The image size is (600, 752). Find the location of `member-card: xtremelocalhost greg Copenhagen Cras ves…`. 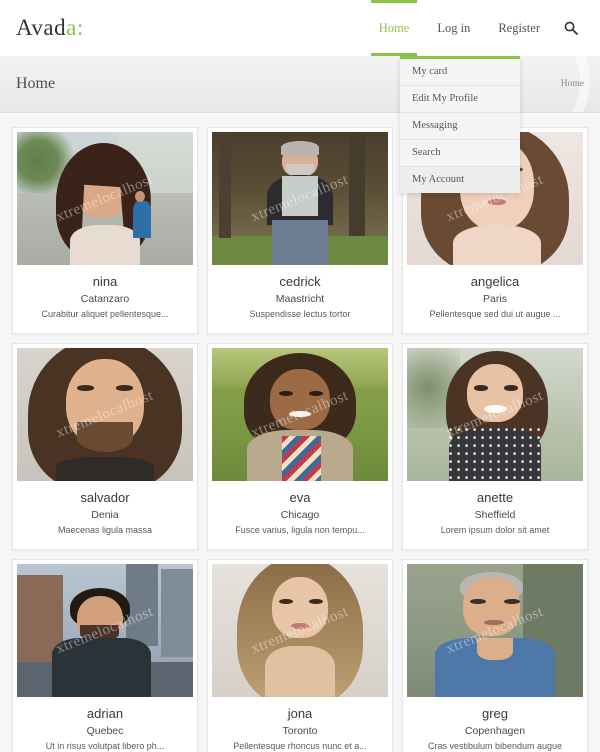

member-card: xtremelocalhost greg Copenhagen Cras ves… is located at coordinates (495, 655).